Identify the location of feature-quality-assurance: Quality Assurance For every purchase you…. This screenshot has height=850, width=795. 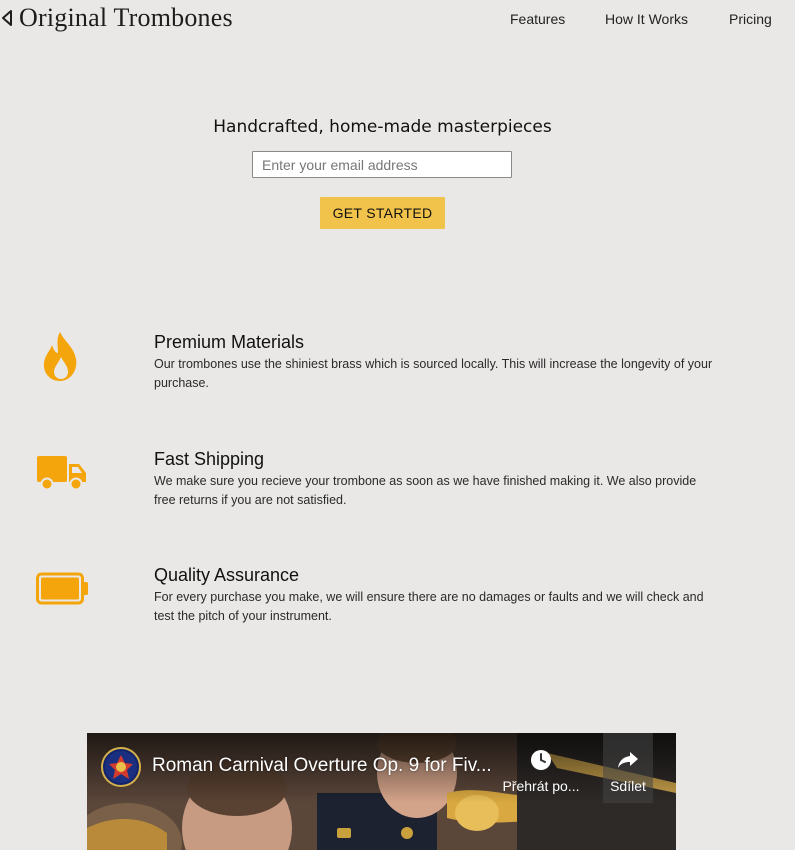
(397, 605).